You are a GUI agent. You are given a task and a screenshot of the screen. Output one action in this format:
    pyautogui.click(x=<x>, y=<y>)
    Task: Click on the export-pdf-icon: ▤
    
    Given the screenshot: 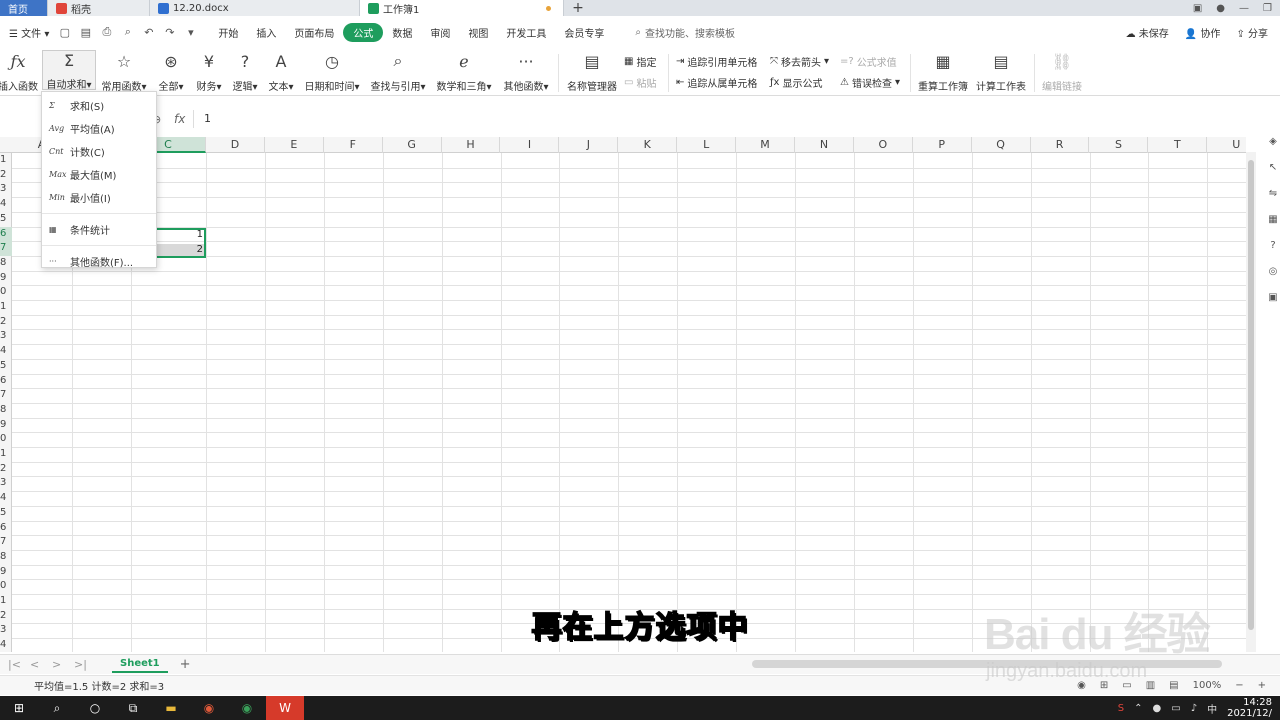 What is the action you would take?
    pyautogui.click(x=85, y=32)
    